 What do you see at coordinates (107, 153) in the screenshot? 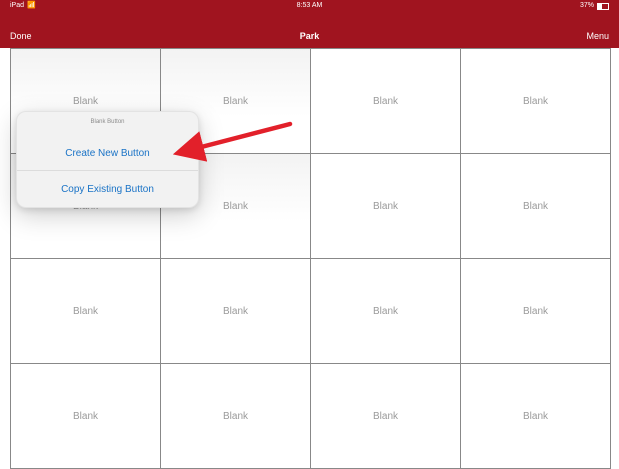
I see `create-new-button-action: Create New Button` at bounding box center [107, 153].